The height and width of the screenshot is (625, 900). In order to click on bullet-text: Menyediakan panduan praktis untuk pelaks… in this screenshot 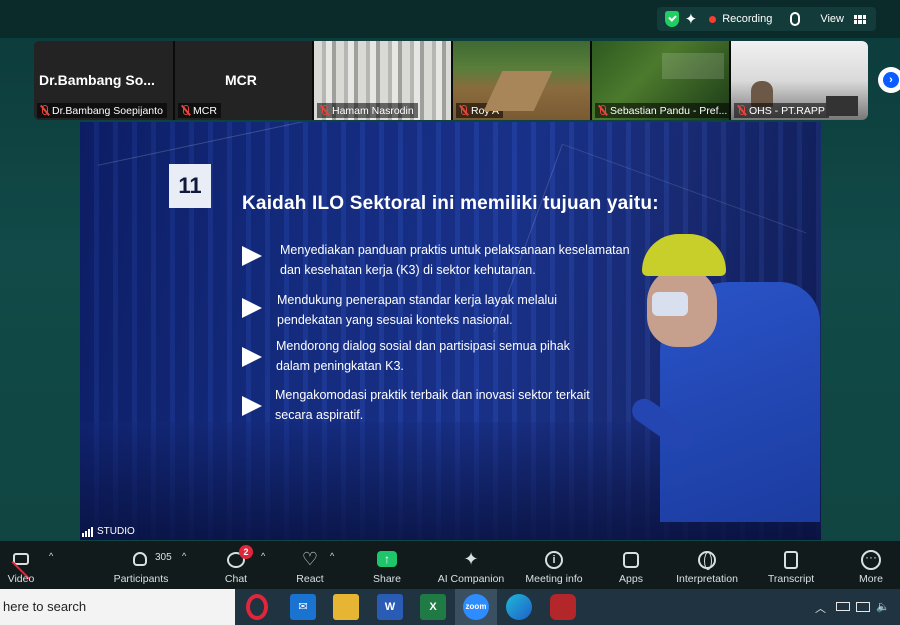, I will do `click(455, 260)`.